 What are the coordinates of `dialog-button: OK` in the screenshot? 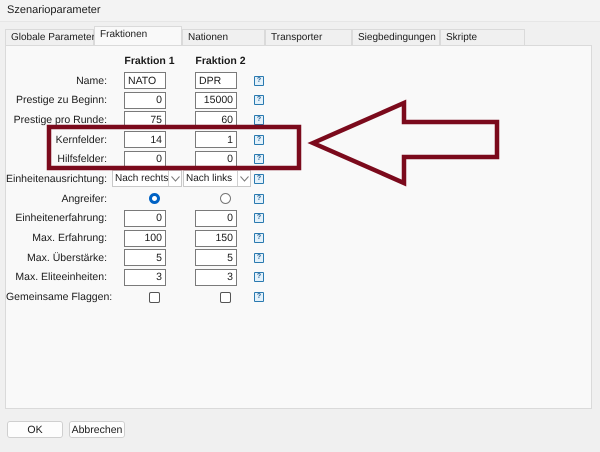 It's located at (35, 429).